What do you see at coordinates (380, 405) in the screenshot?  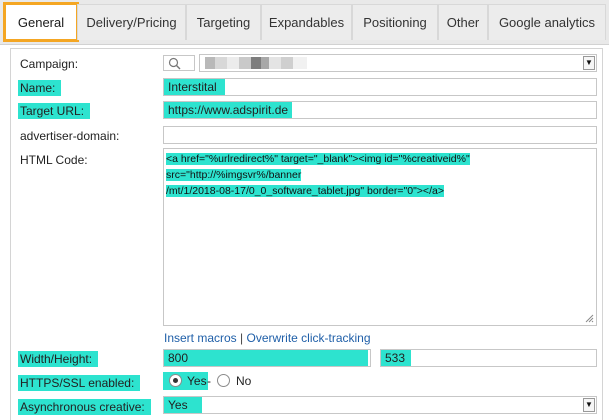 I see `async-creative-select: Yes ▼` at bounding box center [380, 405].